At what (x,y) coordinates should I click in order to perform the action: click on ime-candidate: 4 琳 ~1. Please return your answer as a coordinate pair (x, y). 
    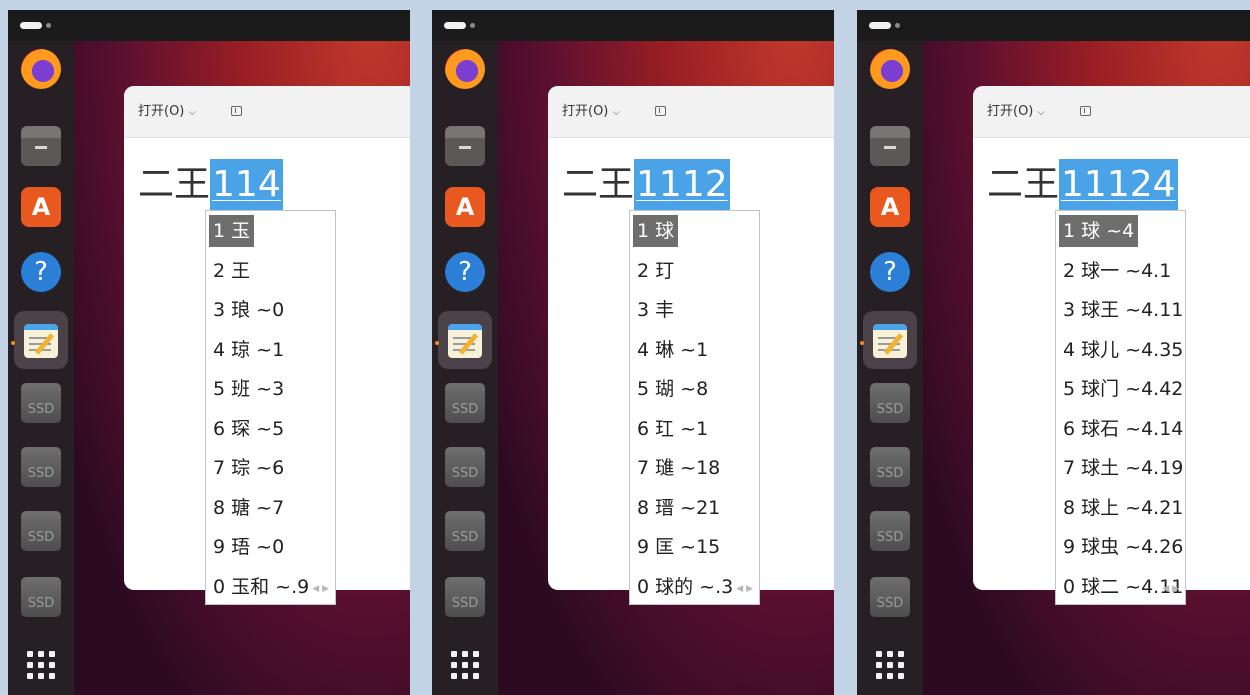
    Looking at the image, I should click on (672, 350).